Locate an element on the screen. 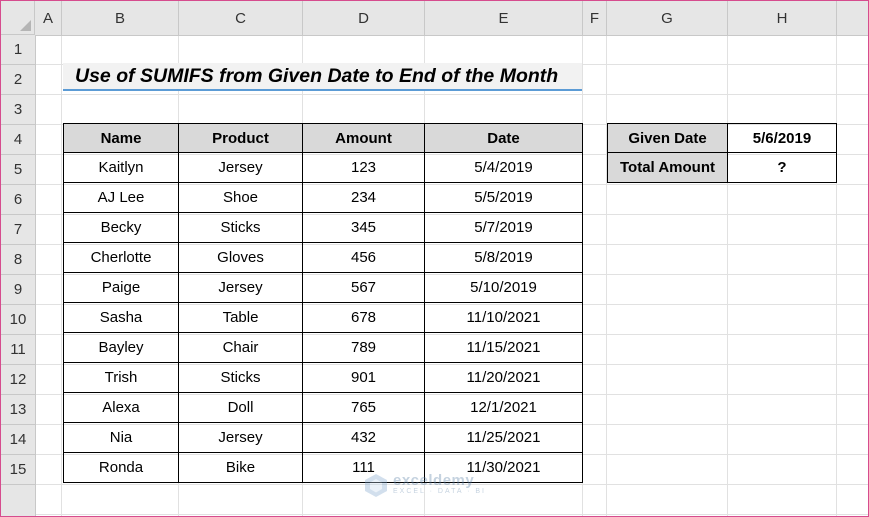 This screenshot has width=869, height=517. table-cell-date: 5/5/2019 is located at coordinates (503, 197).